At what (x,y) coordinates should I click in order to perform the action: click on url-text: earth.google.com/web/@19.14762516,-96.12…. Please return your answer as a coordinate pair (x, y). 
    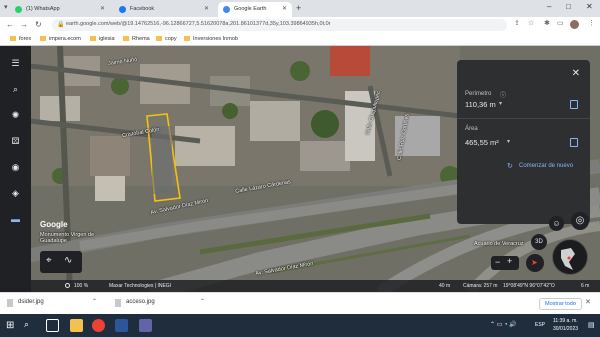
    Looking at the image, I should click on (198, 24).